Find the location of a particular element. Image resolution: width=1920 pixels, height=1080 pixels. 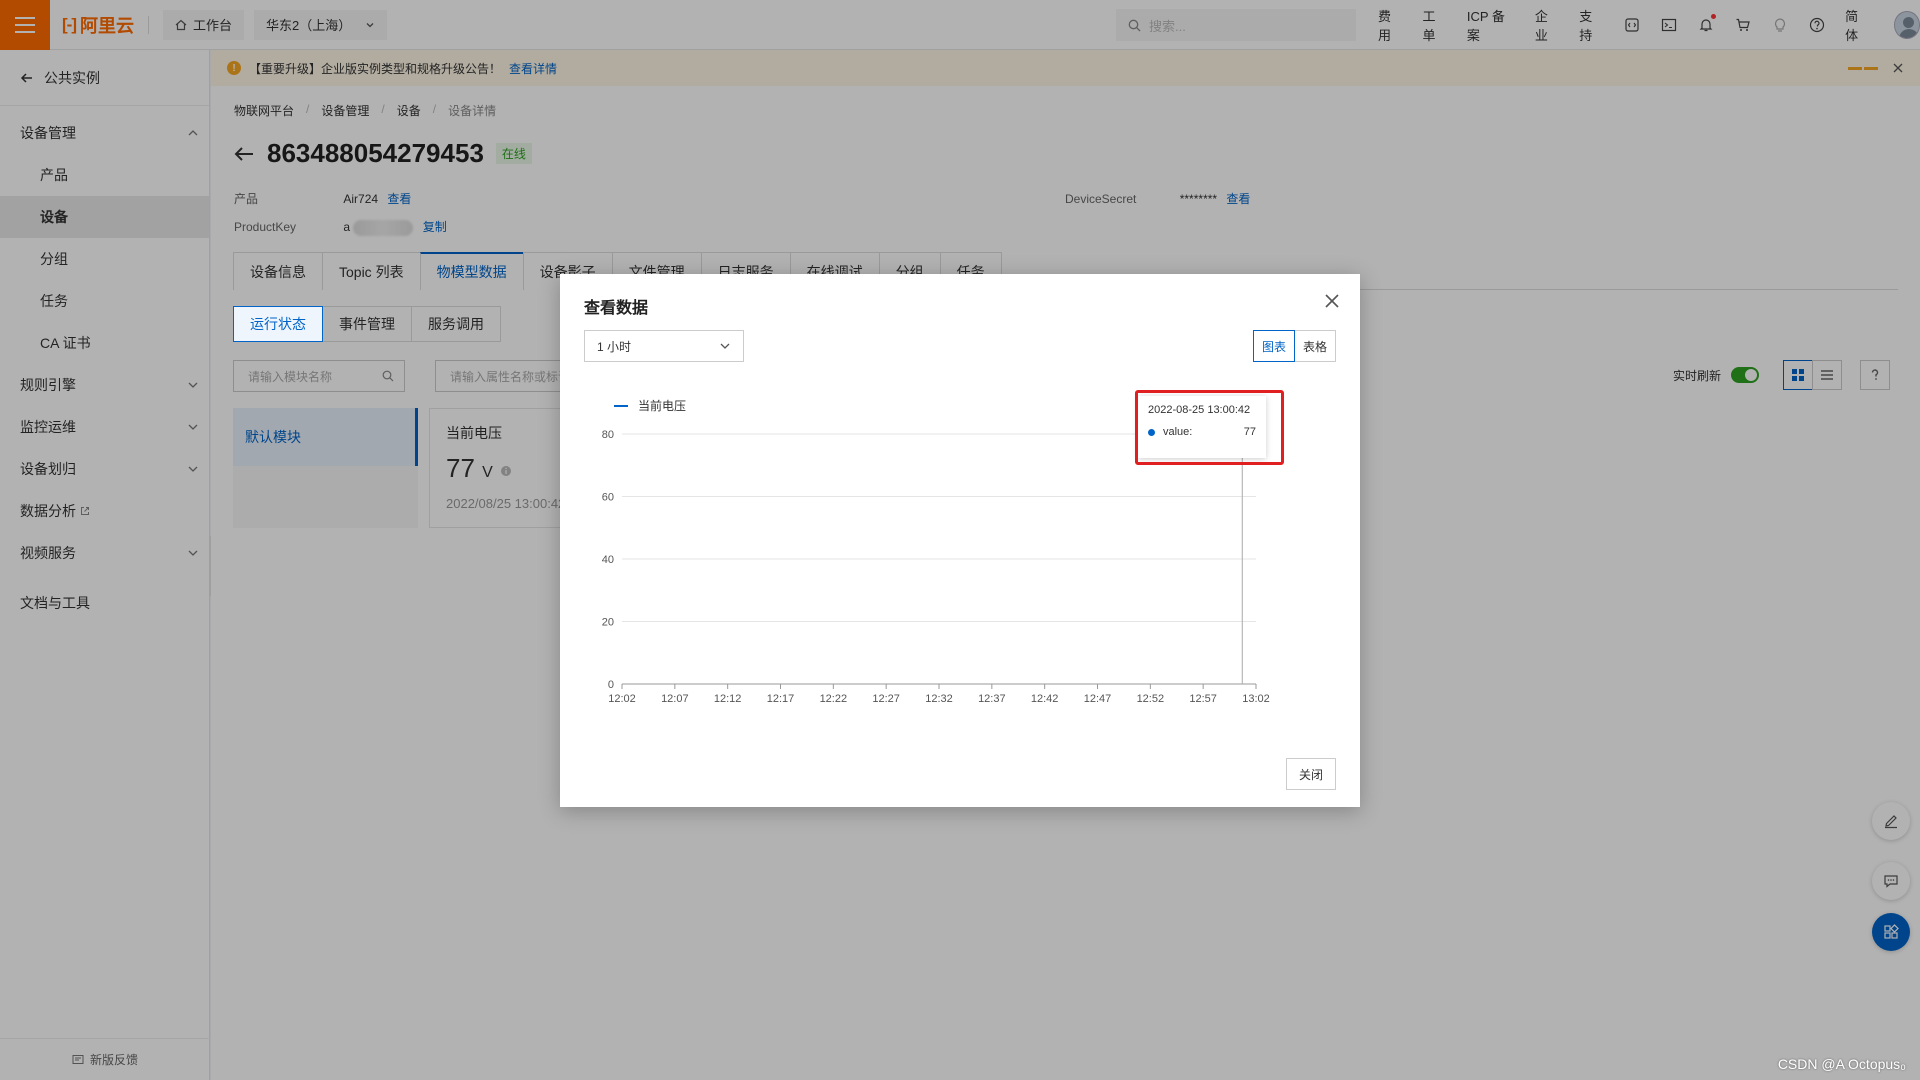

x-tick-label: 12:57 is located at coordinates (1203, 699).